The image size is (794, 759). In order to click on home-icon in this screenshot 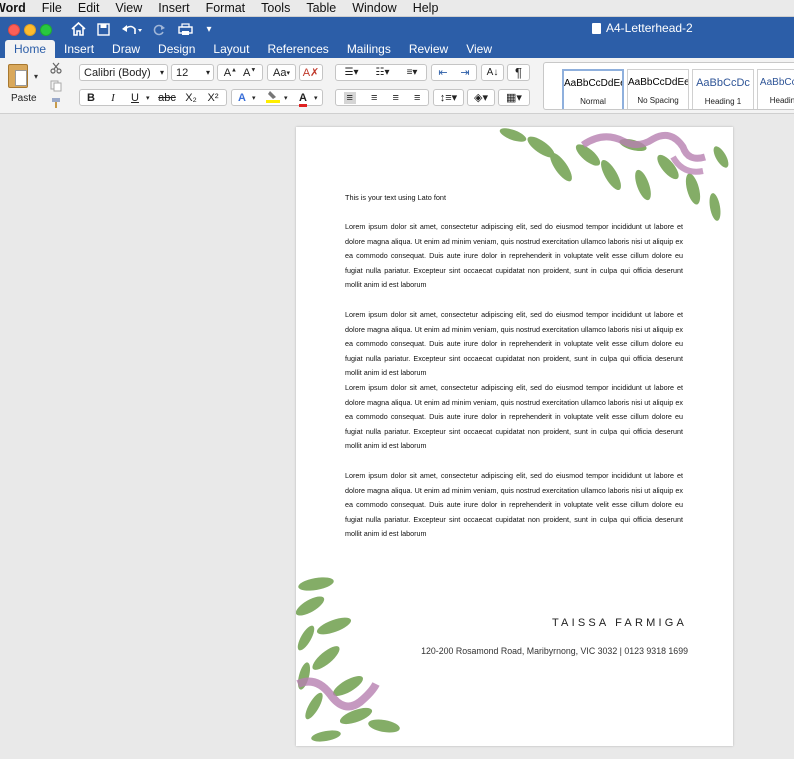, I will do `click(78, 29)`.